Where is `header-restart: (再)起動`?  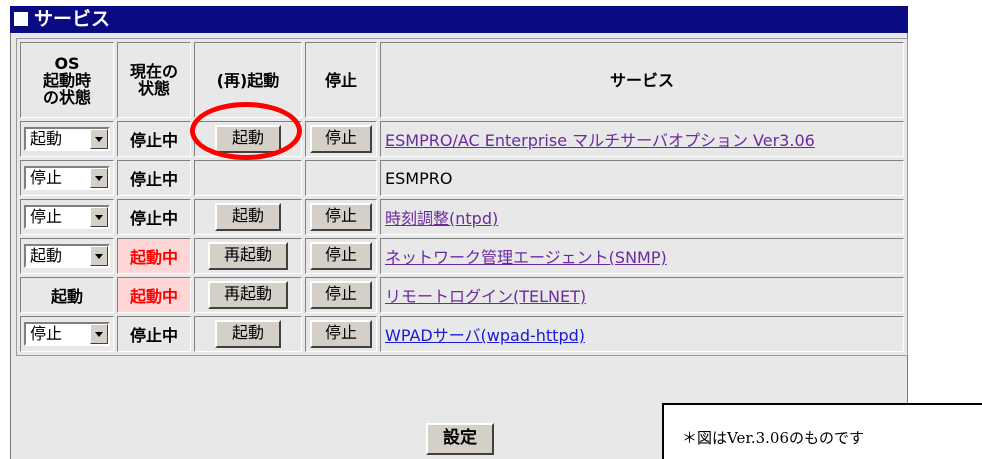 header-restart: (再)起動 is located at coordinates (248, 80).